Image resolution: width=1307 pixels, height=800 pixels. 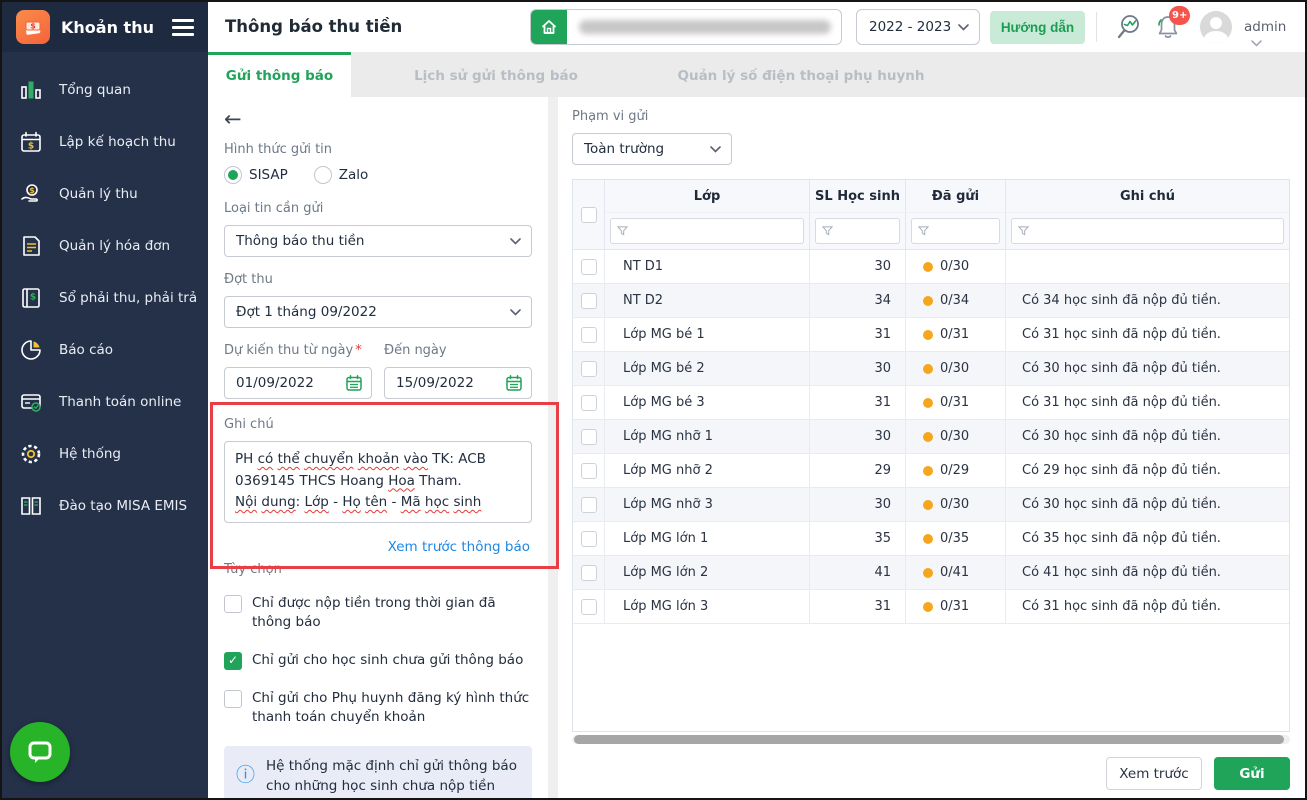 I want to click on from-date-input: 01/09/2022, so click(x=298, y=383).